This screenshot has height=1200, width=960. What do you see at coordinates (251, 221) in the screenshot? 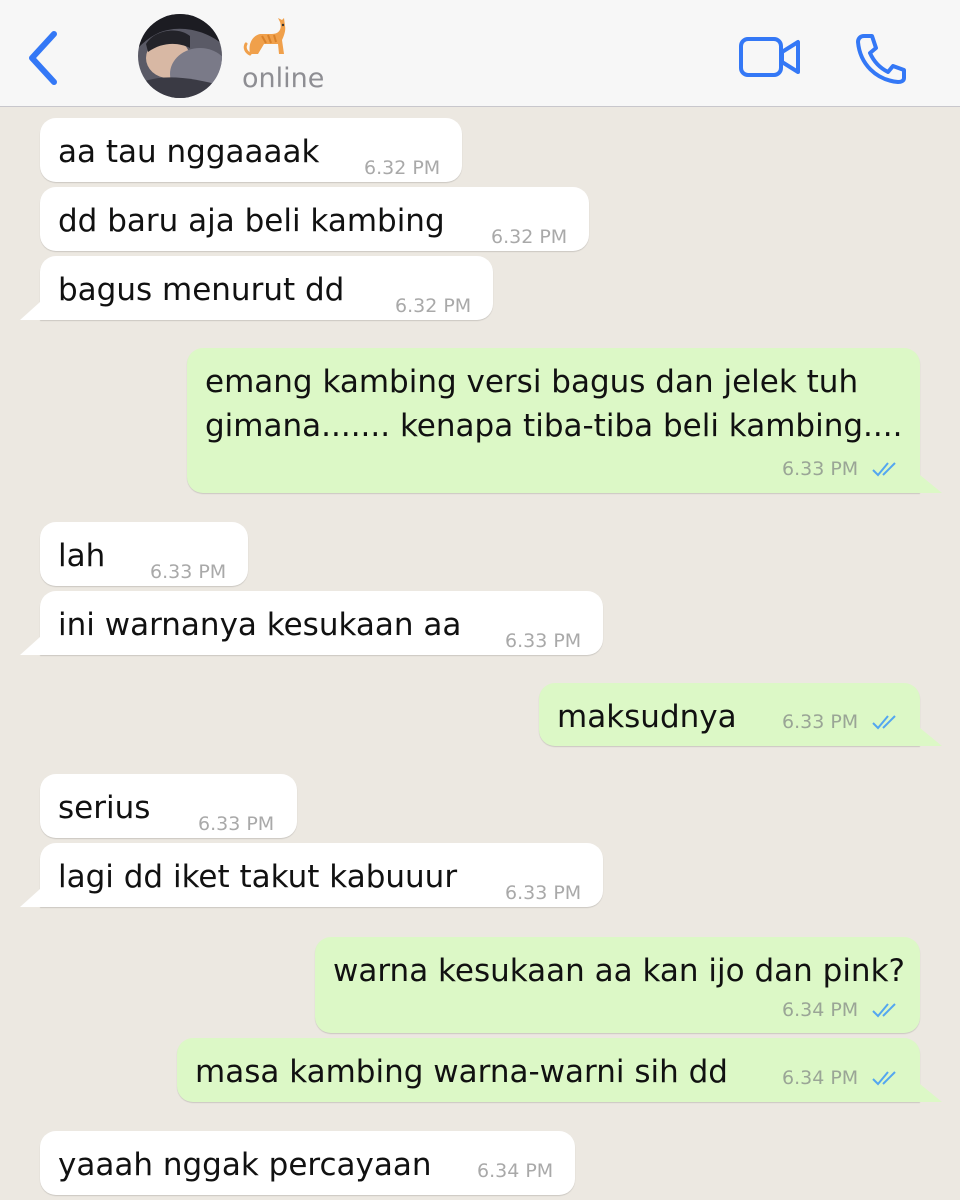
I see `message-text: dd baru aja beli kambing` at bounding box center [251, 221].